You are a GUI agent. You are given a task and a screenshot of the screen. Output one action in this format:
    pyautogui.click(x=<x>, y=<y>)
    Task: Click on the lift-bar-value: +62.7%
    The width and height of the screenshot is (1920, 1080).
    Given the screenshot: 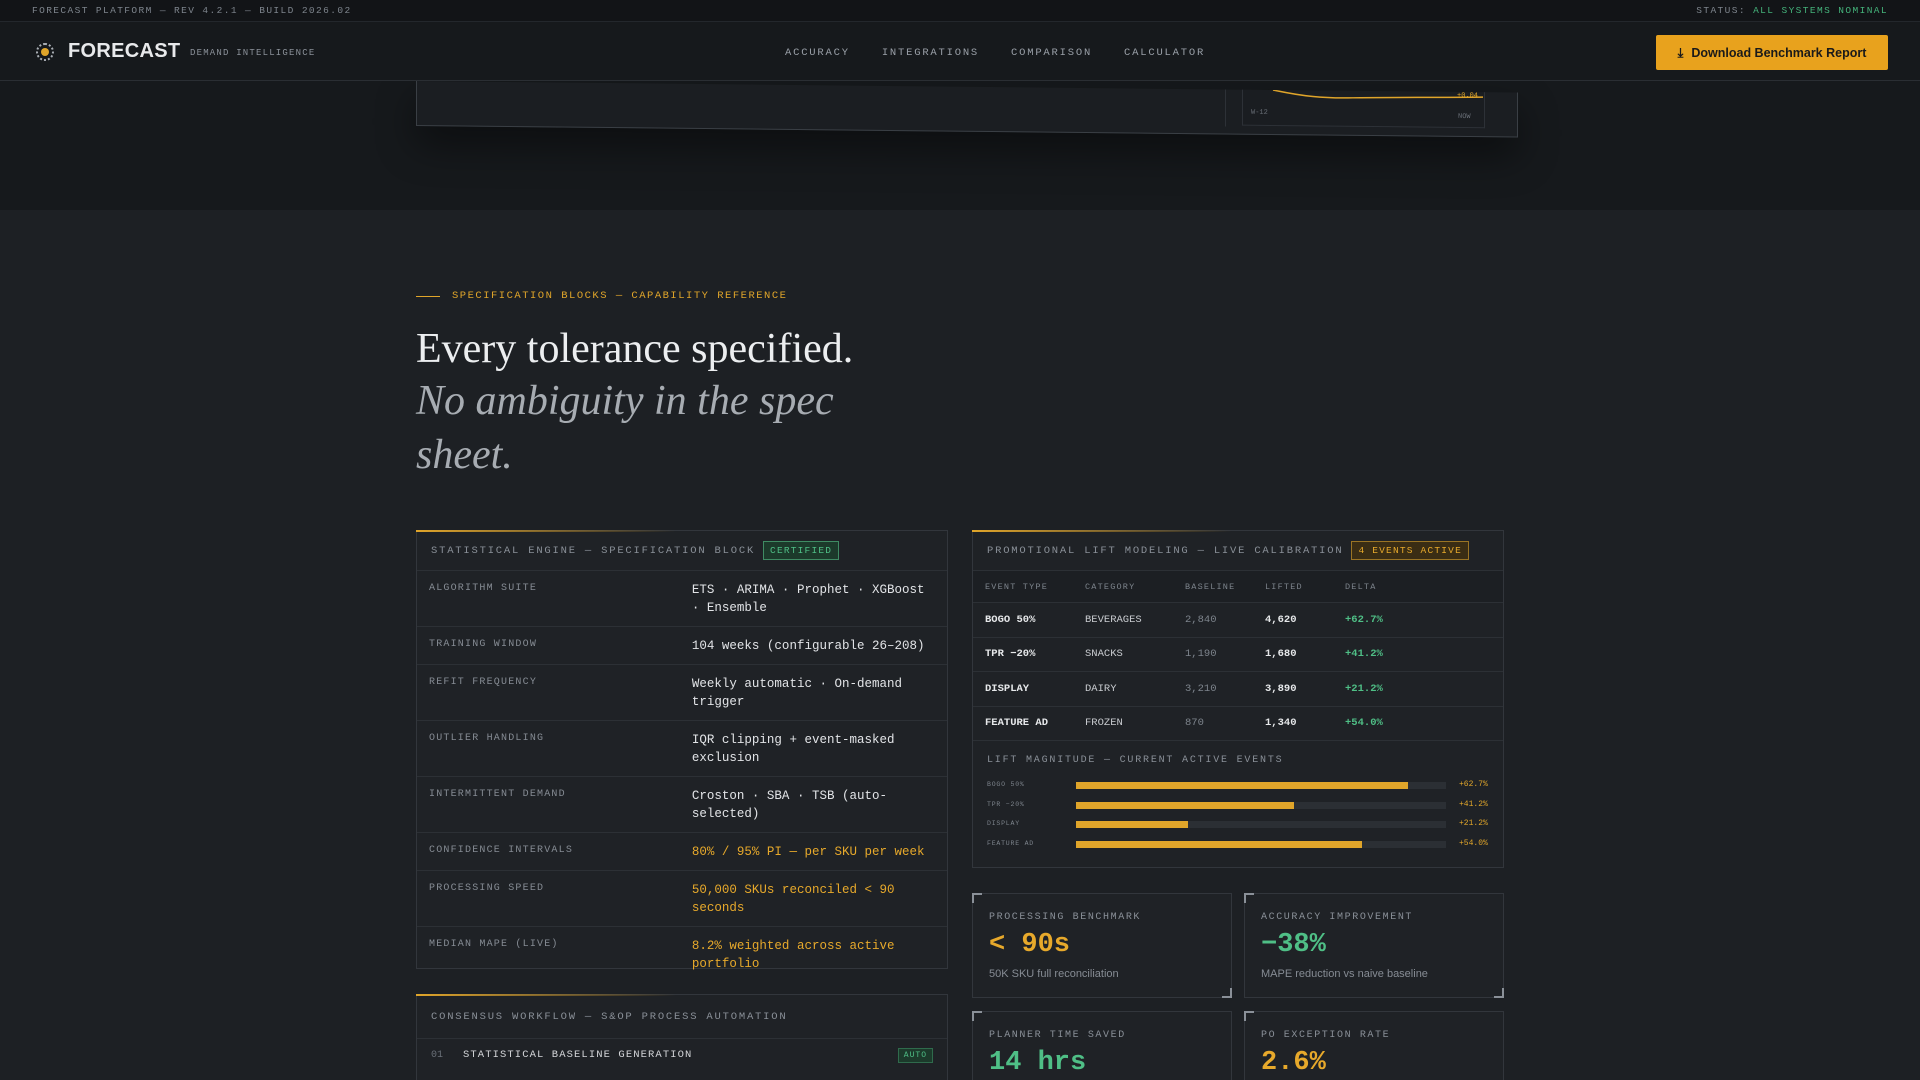 What is the action you would take?
    pyautogui.click(x=1473, y=784)
    